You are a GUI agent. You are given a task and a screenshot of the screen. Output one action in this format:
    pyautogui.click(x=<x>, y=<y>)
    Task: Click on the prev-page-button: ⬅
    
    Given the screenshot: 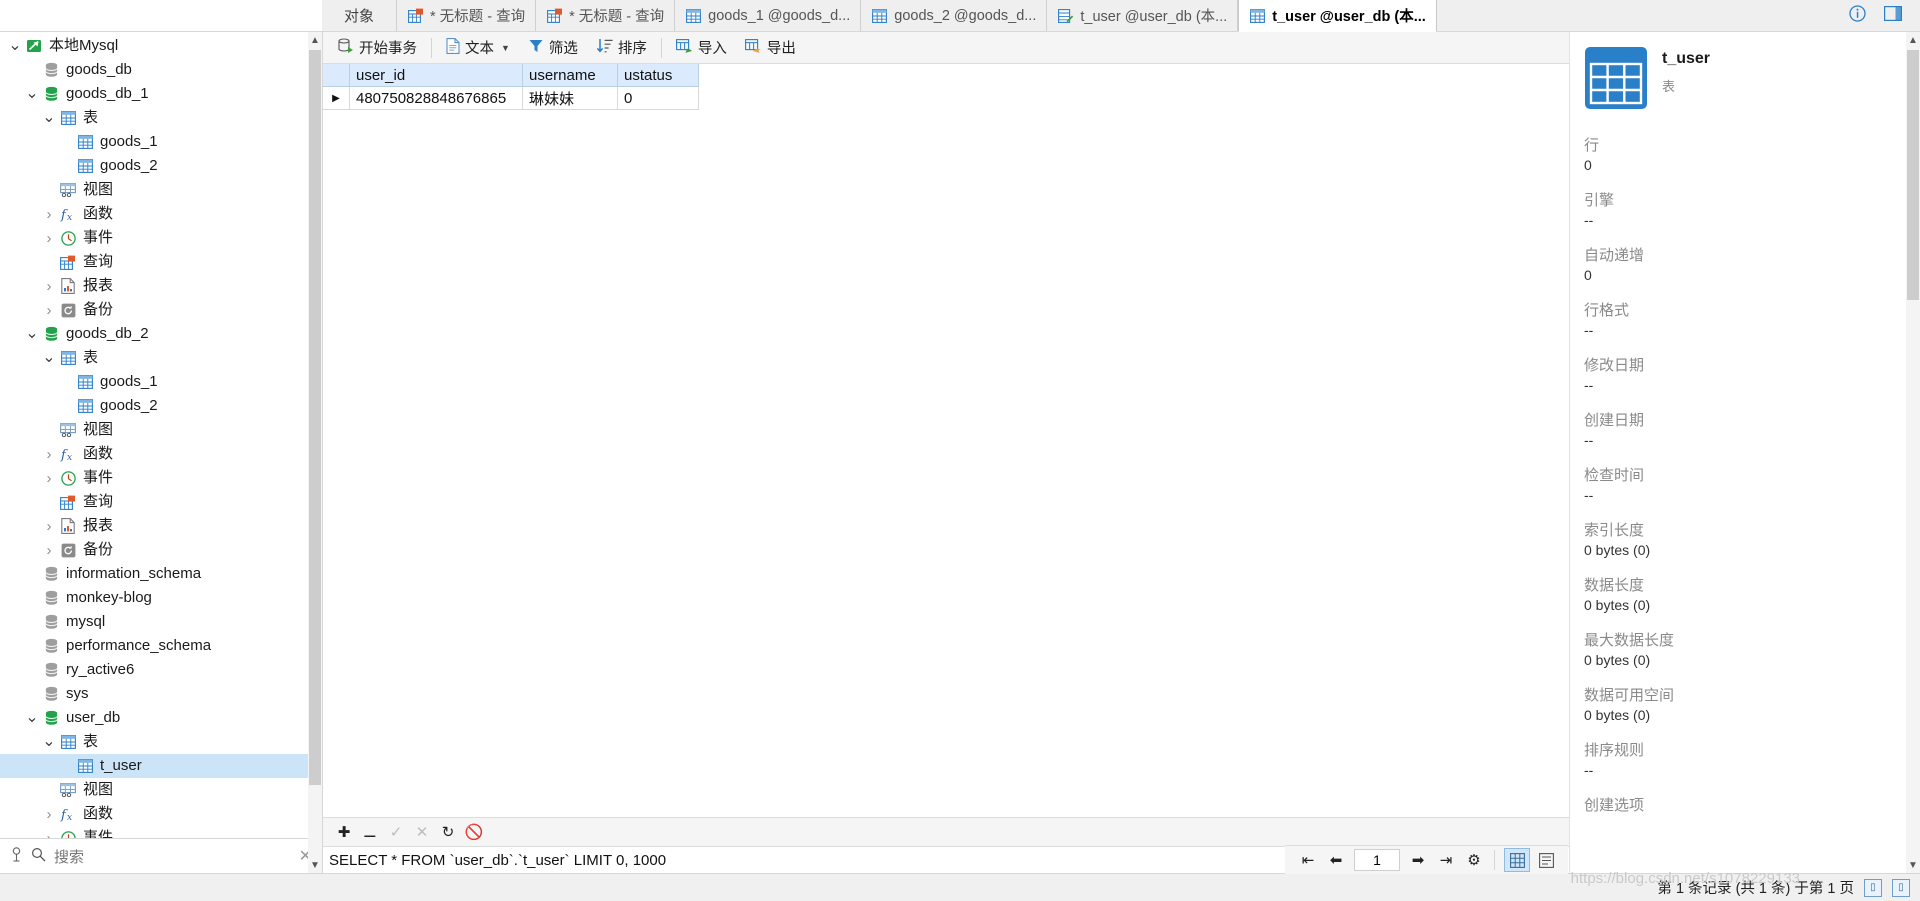 What is the action you would take?
    pyautogui.click(x=1336, y=860)
    